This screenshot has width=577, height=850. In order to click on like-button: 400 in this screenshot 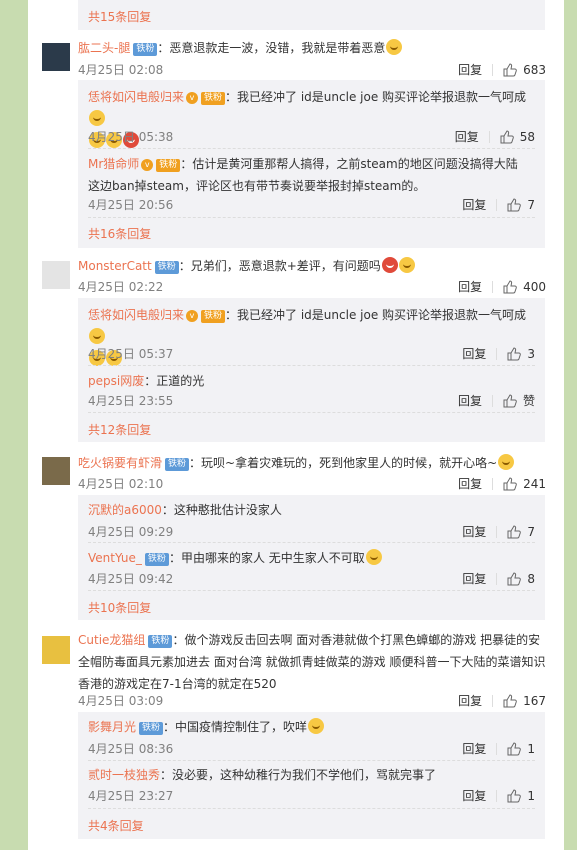, I will do `click(524, 287)`.